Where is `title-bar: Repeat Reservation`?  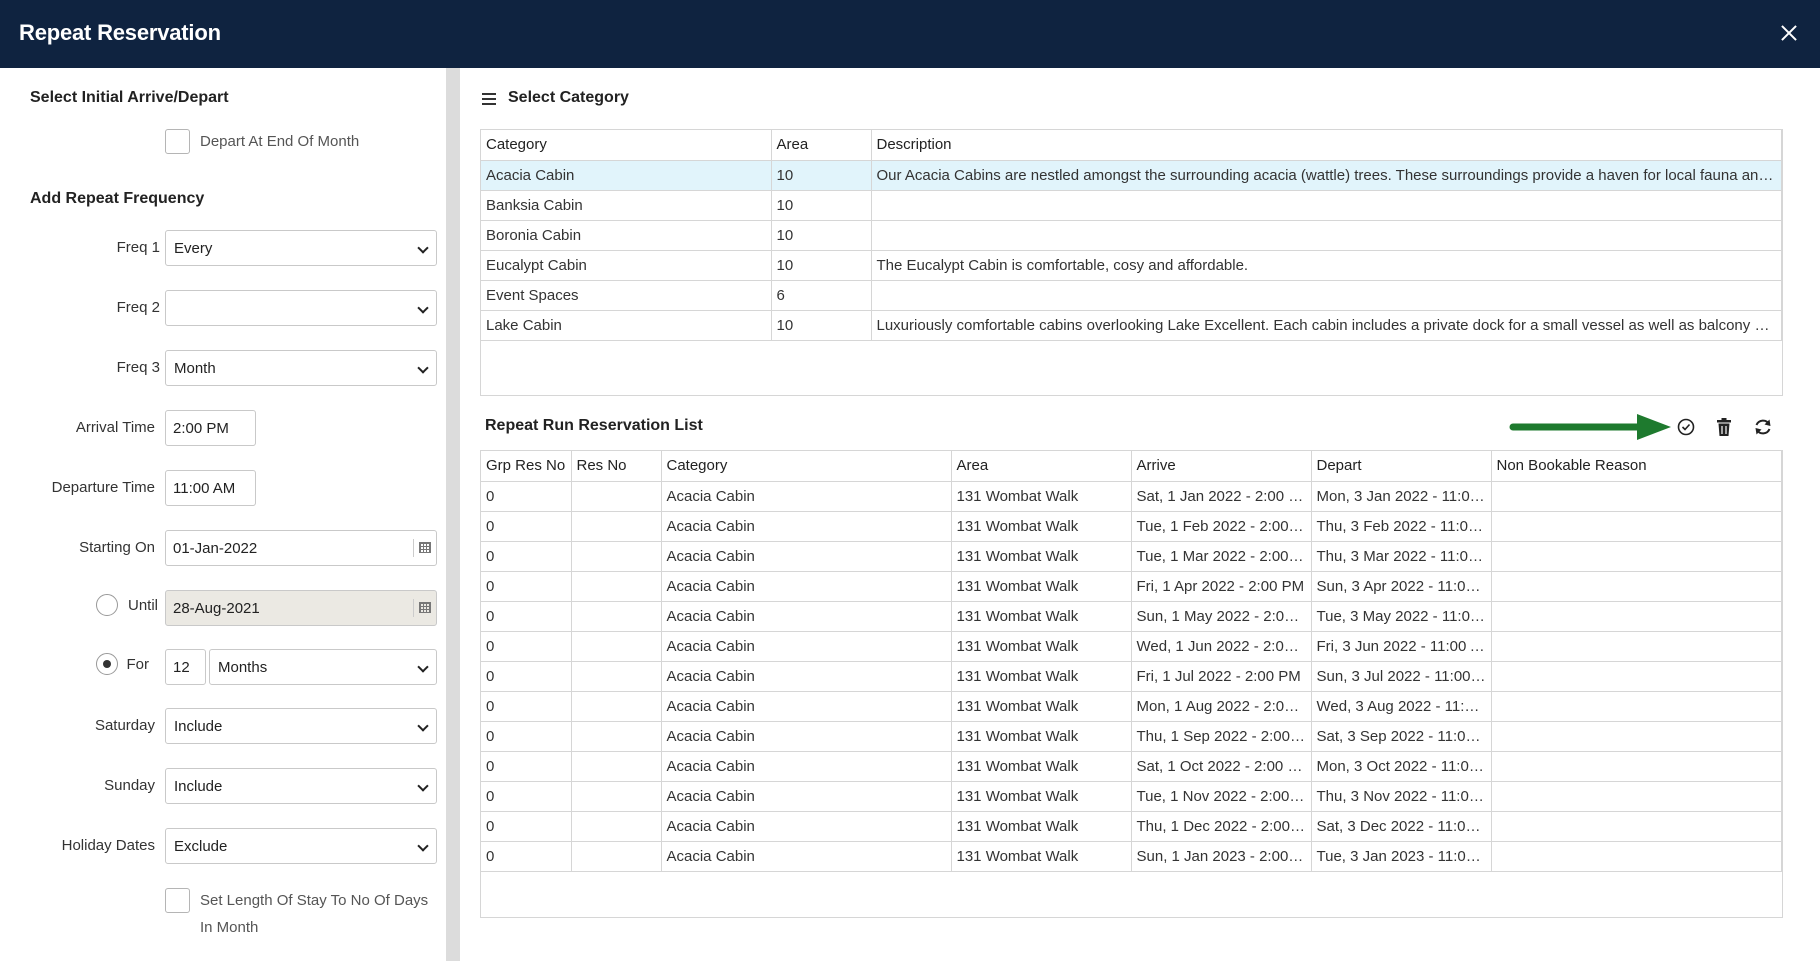
title-bar: Repeat Reservation is located at coordinates (910, 34).